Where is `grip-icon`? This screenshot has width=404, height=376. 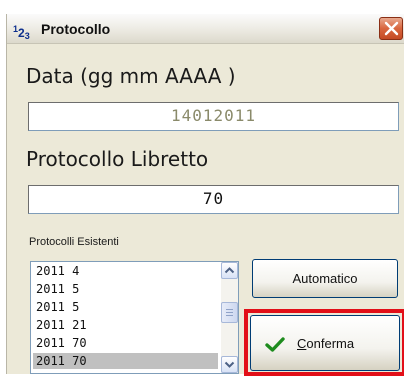
grip-icon is located at coordinates (229, 312).